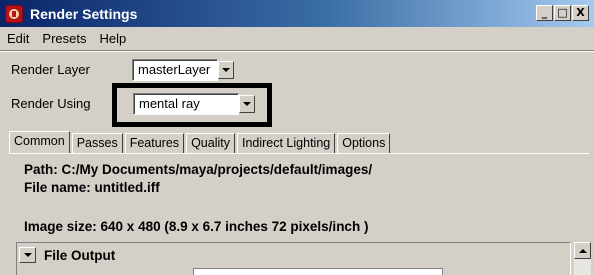 The image size is (594, 275). I want to click on collapse-triangle-icon, so click(27, 255).